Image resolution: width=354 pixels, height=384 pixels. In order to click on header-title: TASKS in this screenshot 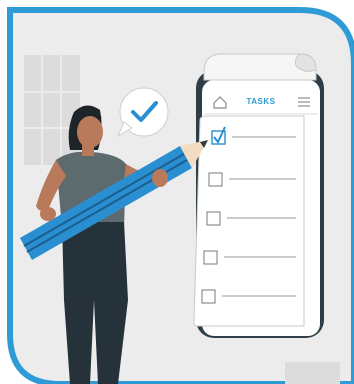, I will do `click(260, 101)`.